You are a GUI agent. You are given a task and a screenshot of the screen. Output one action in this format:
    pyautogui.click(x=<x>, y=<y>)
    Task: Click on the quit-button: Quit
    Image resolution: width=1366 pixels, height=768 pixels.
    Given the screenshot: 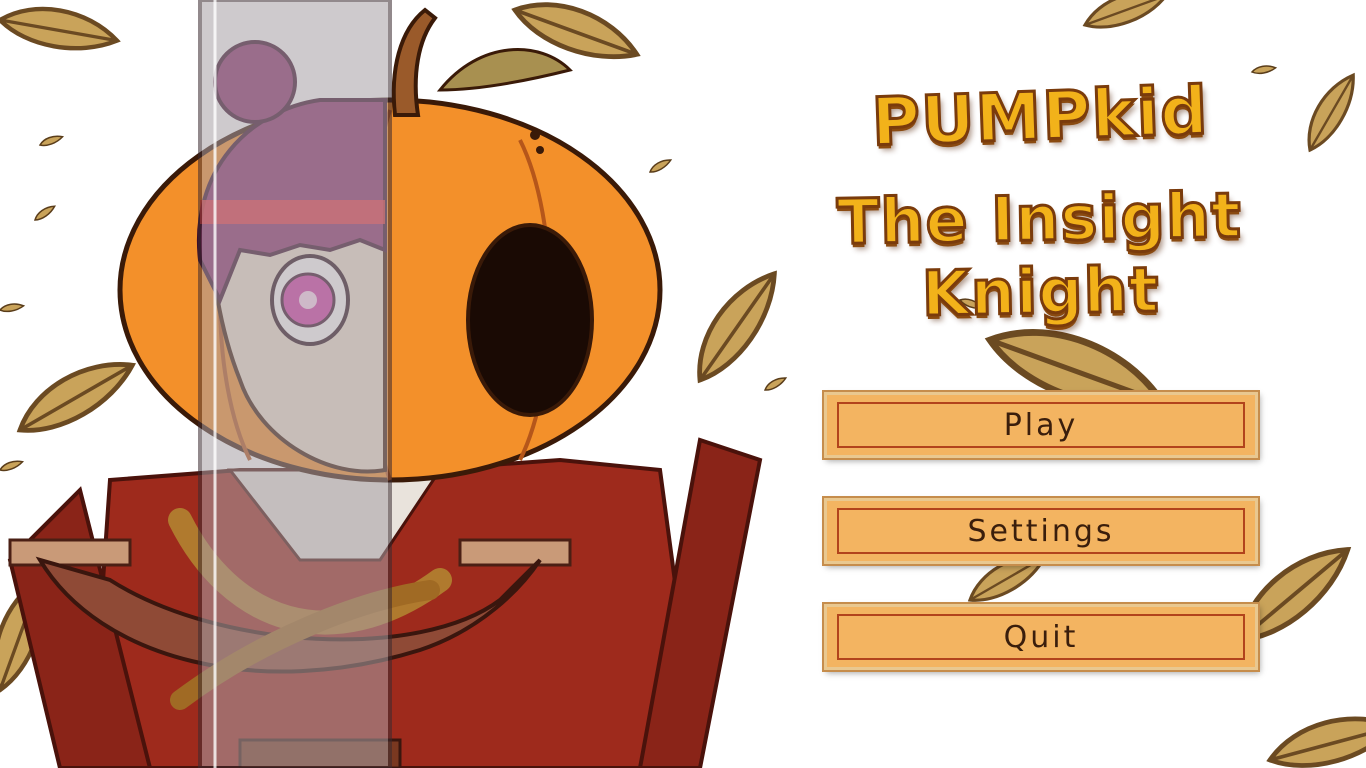 What is the action you would take?
    pyautogui.click(x=1041, y=637)
    